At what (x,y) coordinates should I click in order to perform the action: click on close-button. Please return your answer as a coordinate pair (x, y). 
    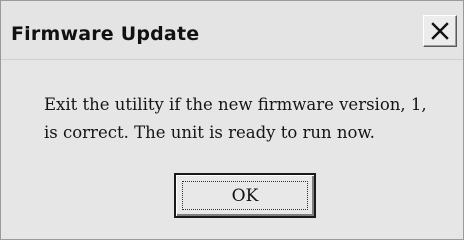
    Looking at the image, I should click on (440, 31).